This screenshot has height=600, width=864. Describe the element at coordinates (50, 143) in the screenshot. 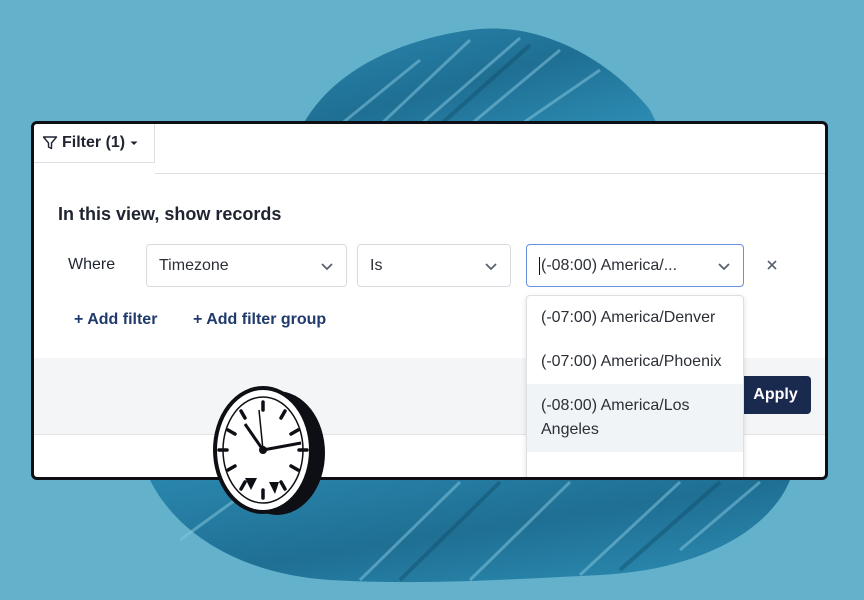

I see `filter-icon` at that location.